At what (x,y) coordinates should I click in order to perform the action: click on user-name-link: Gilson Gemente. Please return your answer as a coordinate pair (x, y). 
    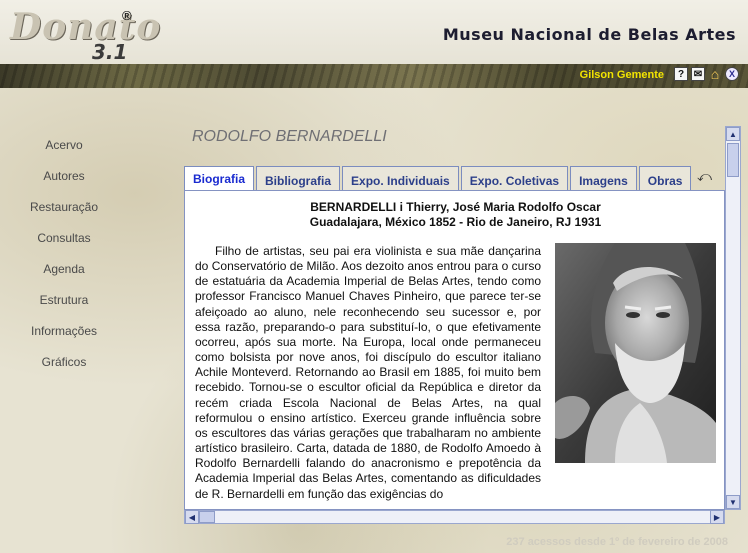
    Looking at the image, I should click on (622, 75).